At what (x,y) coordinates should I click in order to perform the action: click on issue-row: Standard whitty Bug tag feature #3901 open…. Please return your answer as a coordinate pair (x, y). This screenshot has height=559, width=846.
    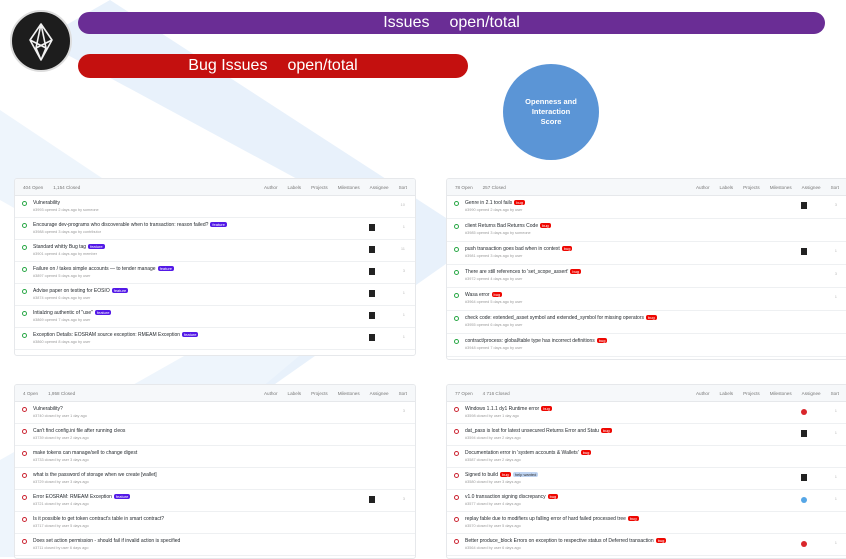
    Looking at the image, I should click on (215, 251).